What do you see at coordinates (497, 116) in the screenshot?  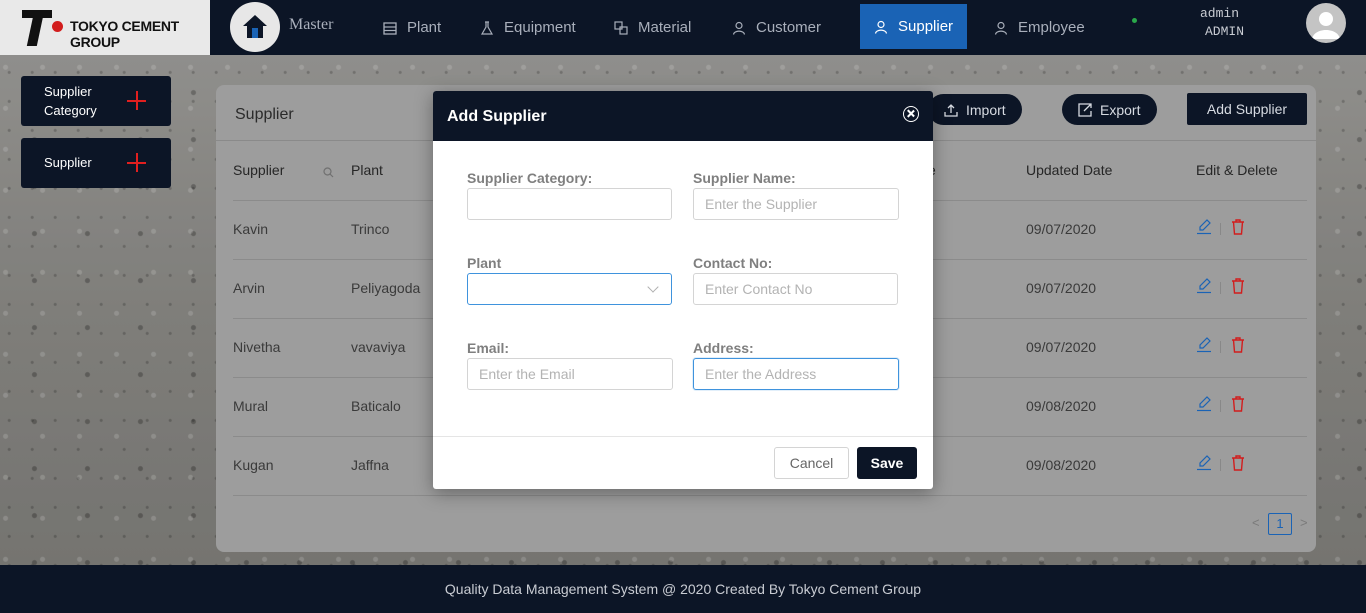 I see `modal-title: Add Supplier` at bounding box center [497, 116].